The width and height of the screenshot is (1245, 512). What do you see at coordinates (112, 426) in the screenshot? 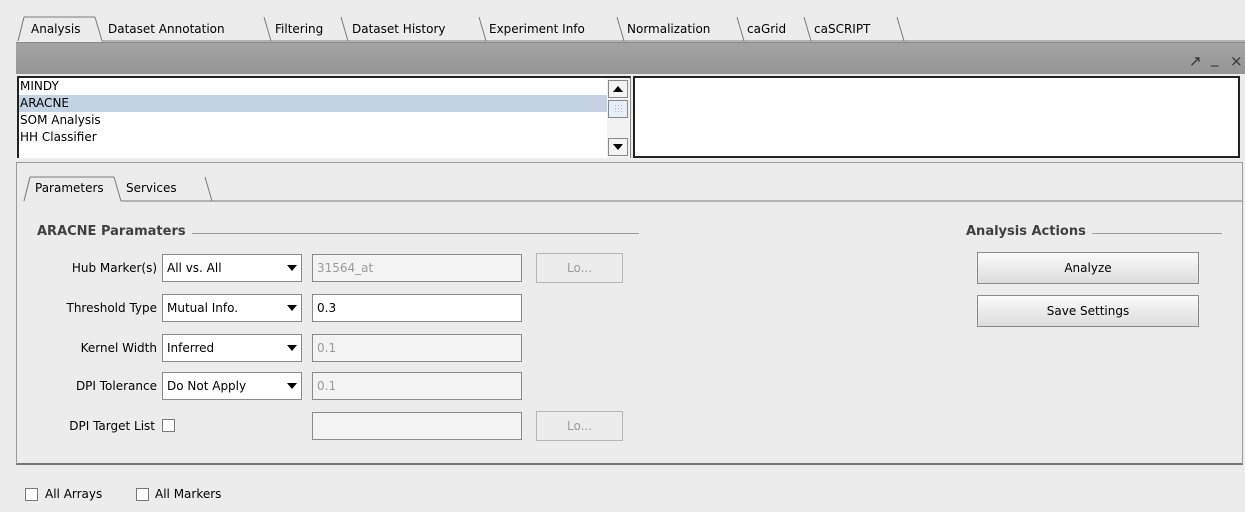
I see `dpi-target-list-label: DPI Target List` at bounding box center [112, 426].